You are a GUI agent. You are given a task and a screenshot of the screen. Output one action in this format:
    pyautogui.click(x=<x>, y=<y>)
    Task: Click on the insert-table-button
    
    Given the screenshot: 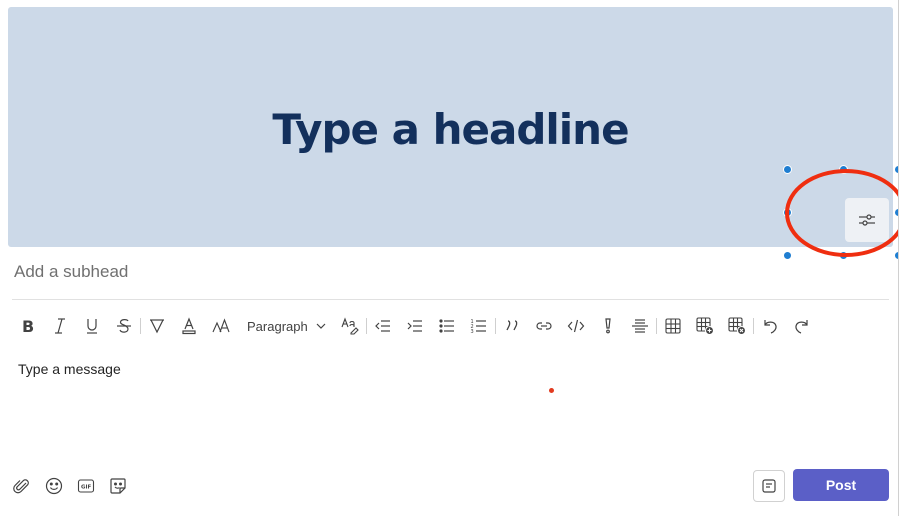 What is the action you would take?
    pyautogui.click(x=673, y=326)
    